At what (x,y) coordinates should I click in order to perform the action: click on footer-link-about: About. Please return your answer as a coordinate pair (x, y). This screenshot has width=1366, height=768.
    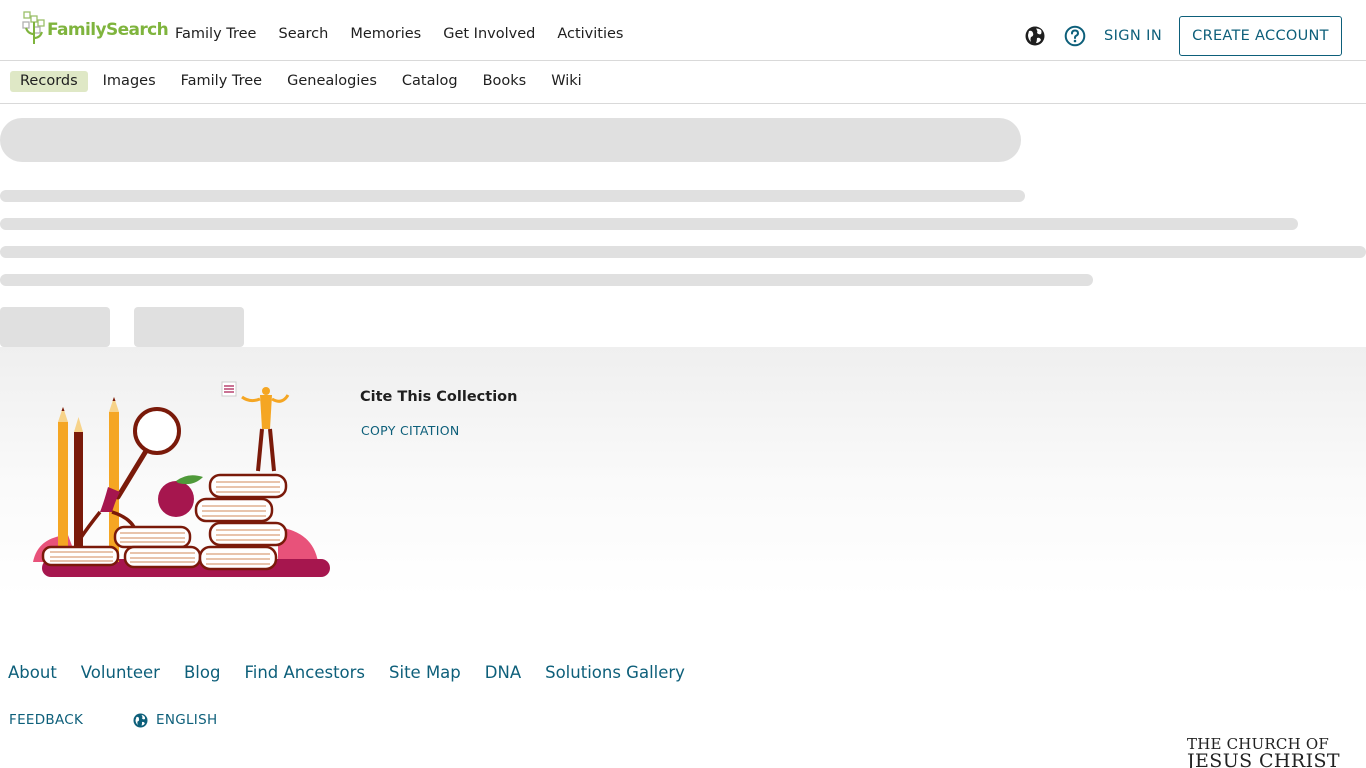
    Looking at the image, I should click on (32, 672).